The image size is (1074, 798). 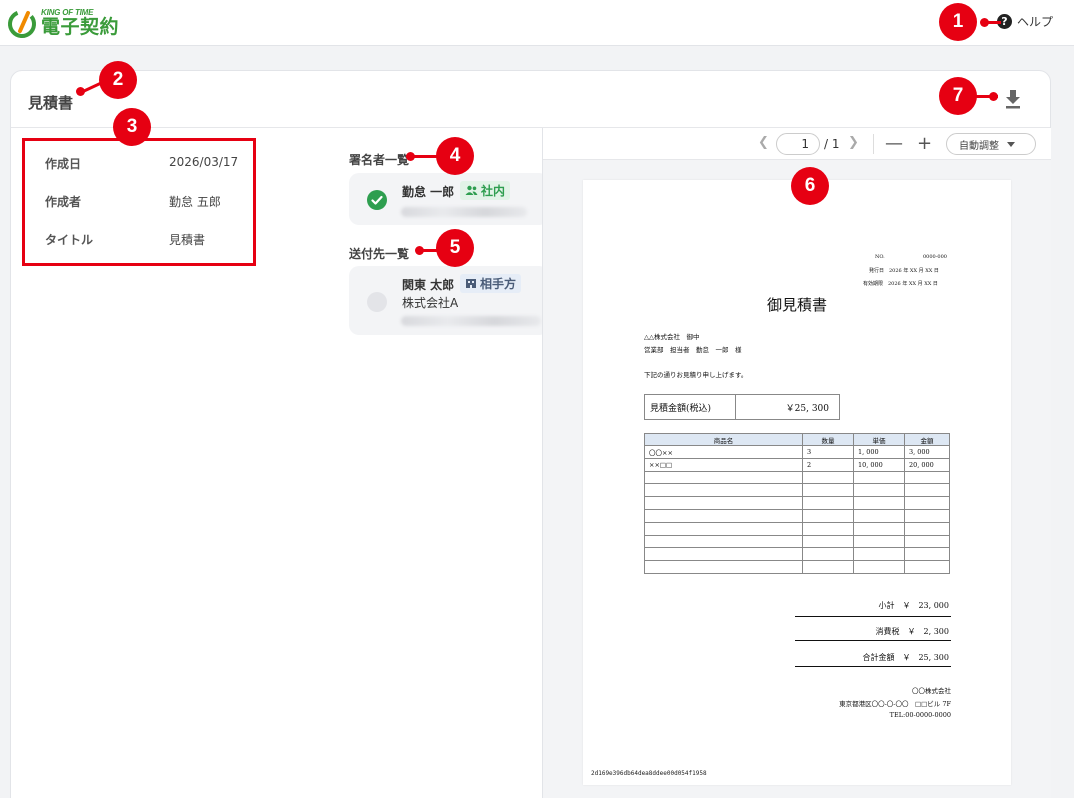 I want to click on logo-mark-icon, so click(x=22, y=23).